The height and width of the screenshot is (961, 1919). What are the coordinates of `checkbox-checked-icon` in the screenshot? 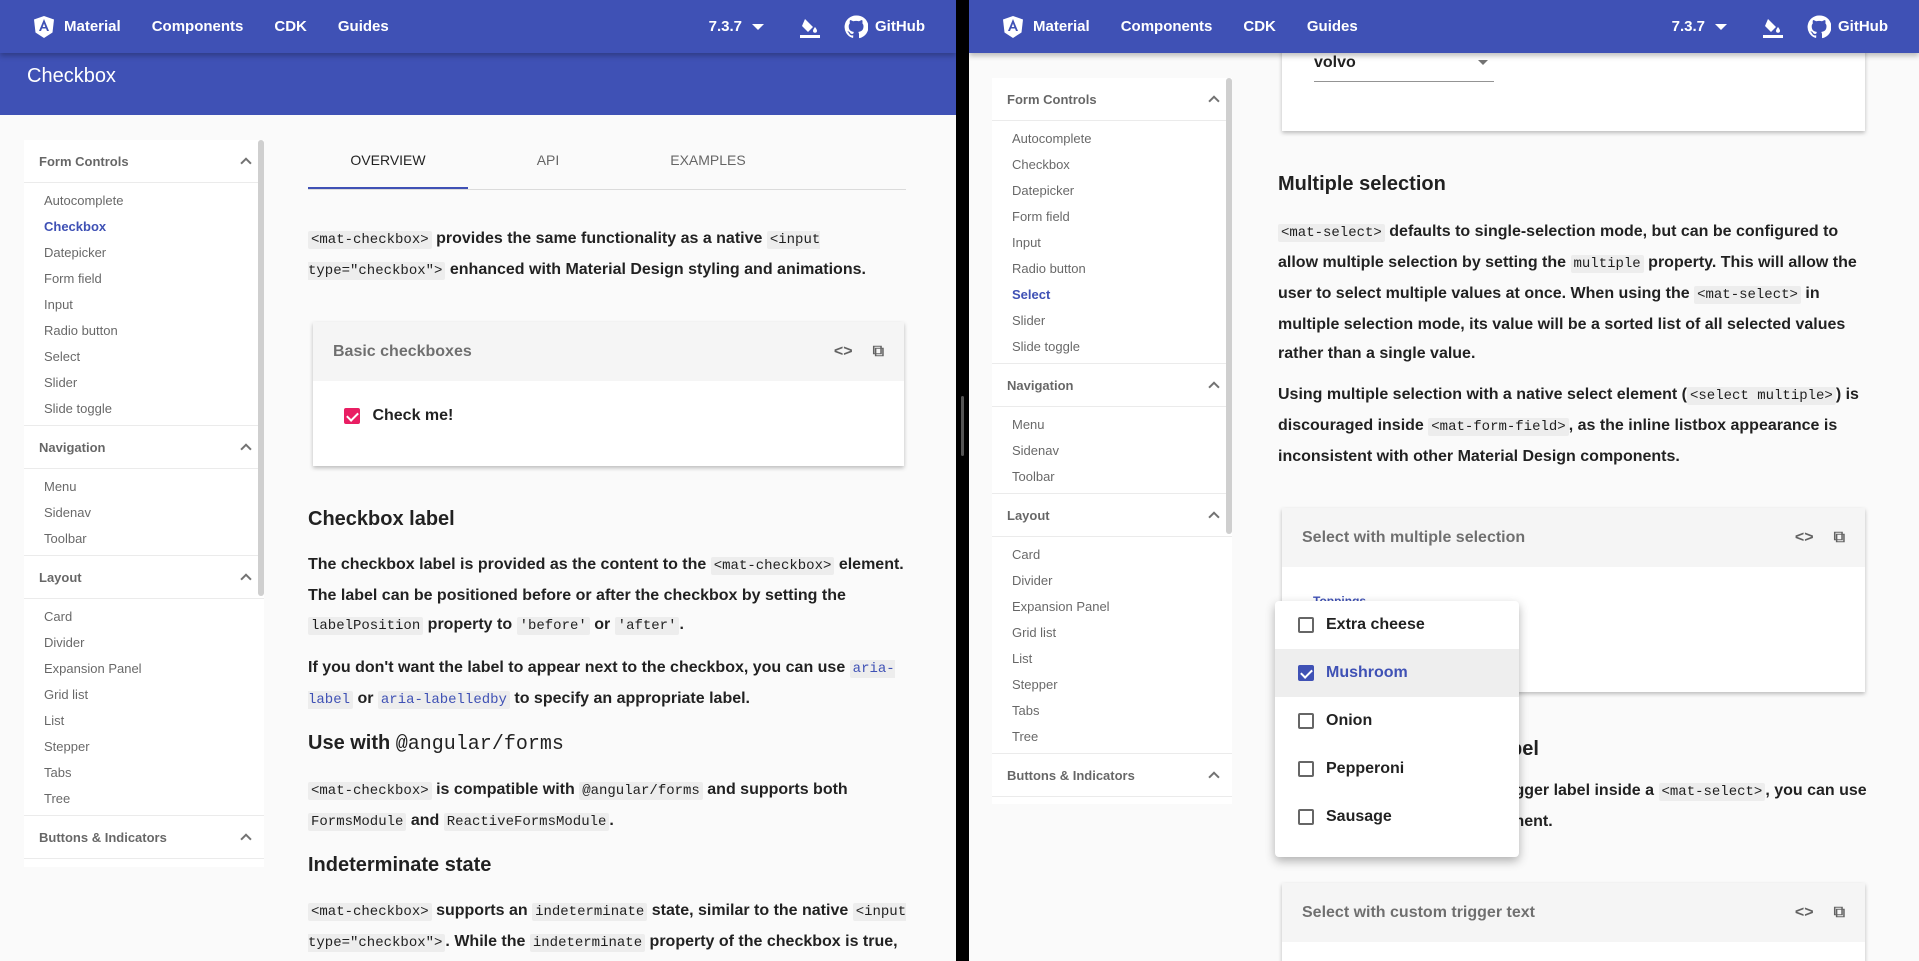 It's located at (352, 415).